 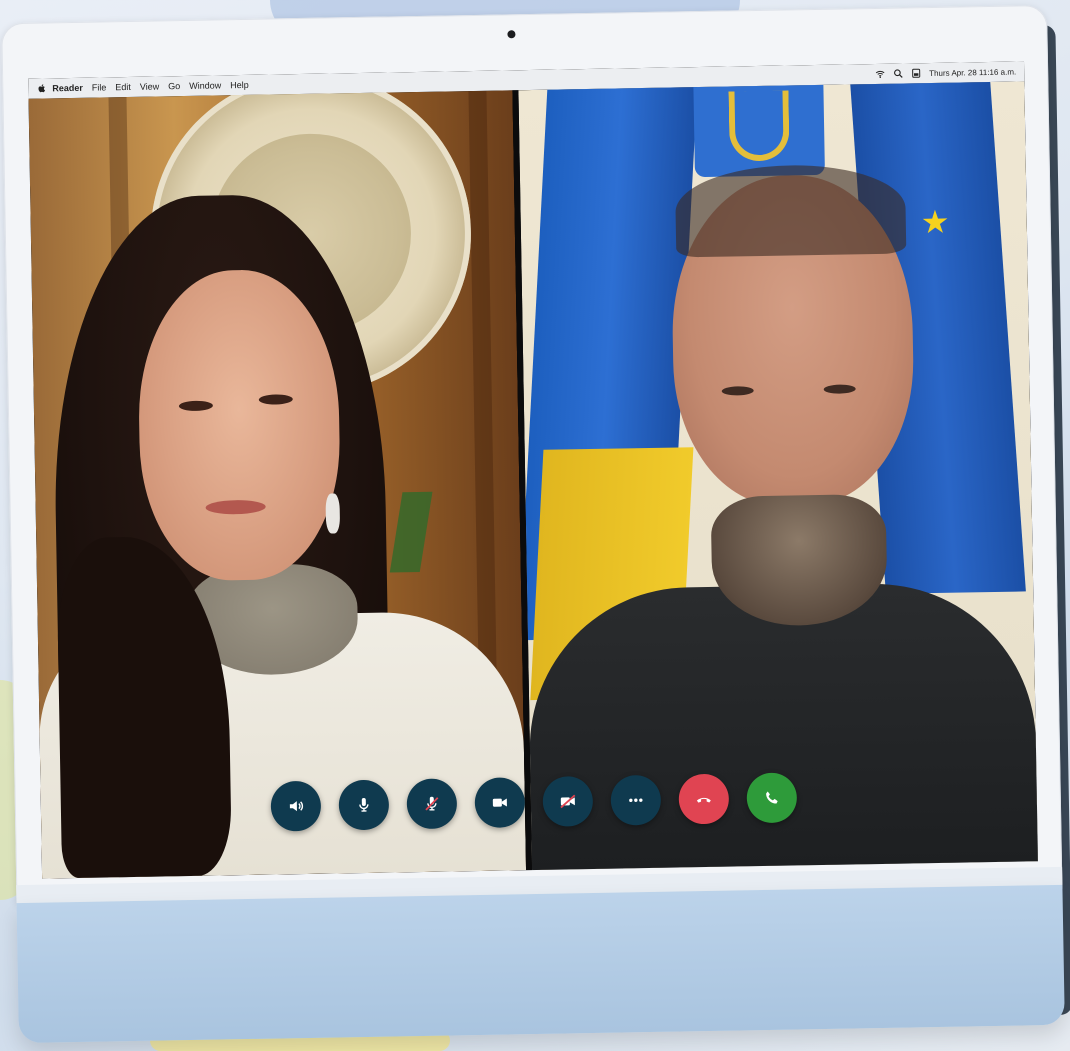 What do you see at coordinates (916, 73) in the screenshot?
I see `control-center-icon` at bounding box center [916, 73].